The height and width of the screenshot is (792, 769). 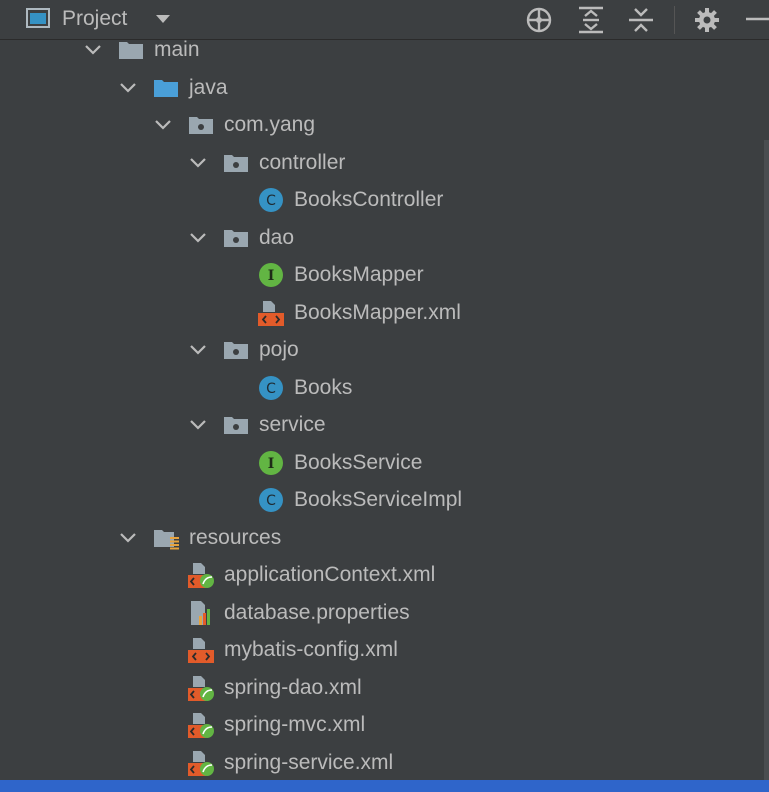 I want to click on gear-icon, so click(x=707, y=20).